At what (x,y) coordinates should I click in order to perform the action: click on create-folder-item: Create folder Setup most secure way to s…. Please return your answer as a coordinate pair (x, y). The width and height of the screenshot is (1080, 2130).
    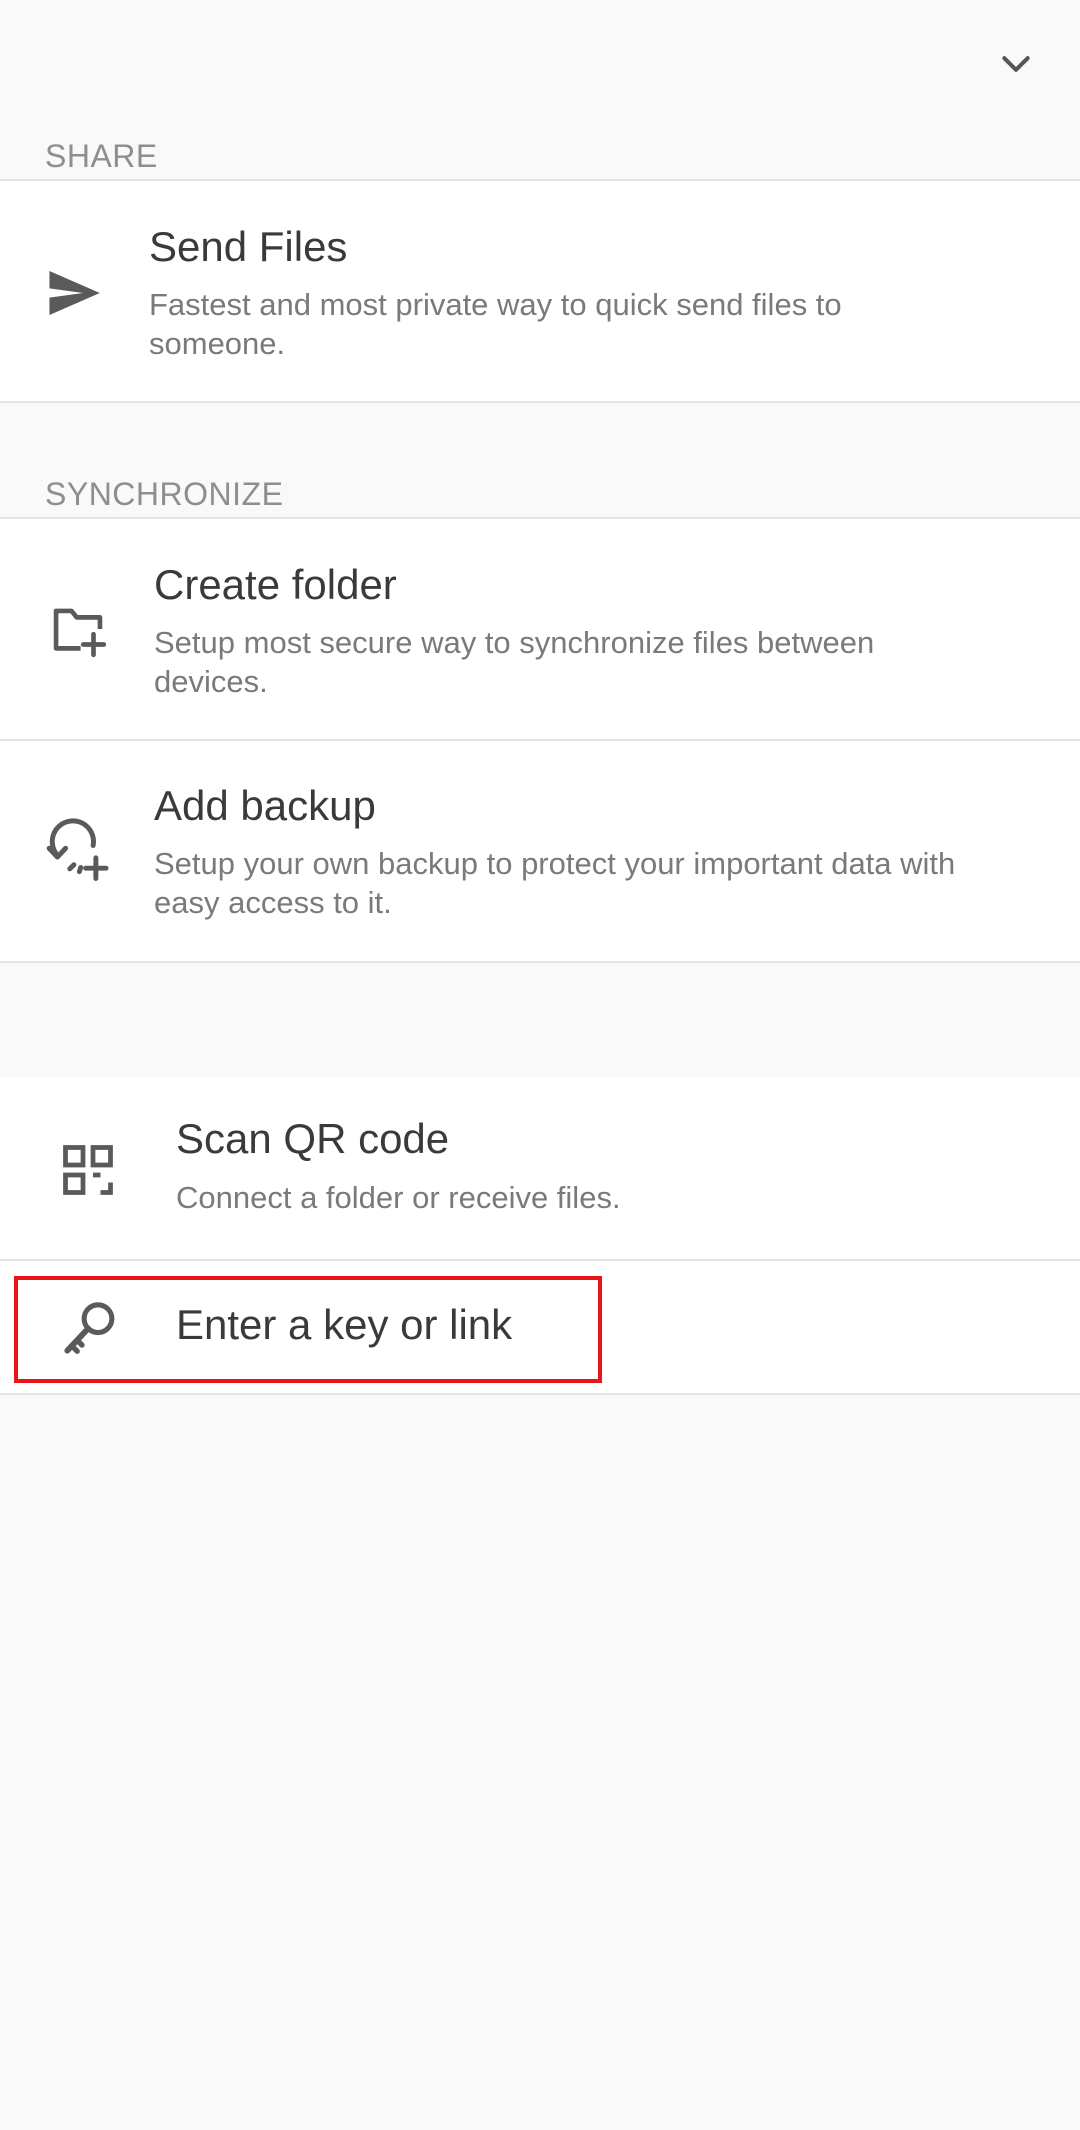
    Looking at the image, I should click on (540, 629).